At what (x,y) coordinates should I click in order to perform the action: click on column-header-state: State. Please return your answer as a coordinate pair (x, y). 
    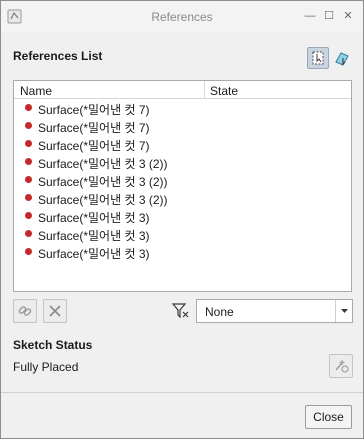
    Looking at the image, I should click on (224, 91).